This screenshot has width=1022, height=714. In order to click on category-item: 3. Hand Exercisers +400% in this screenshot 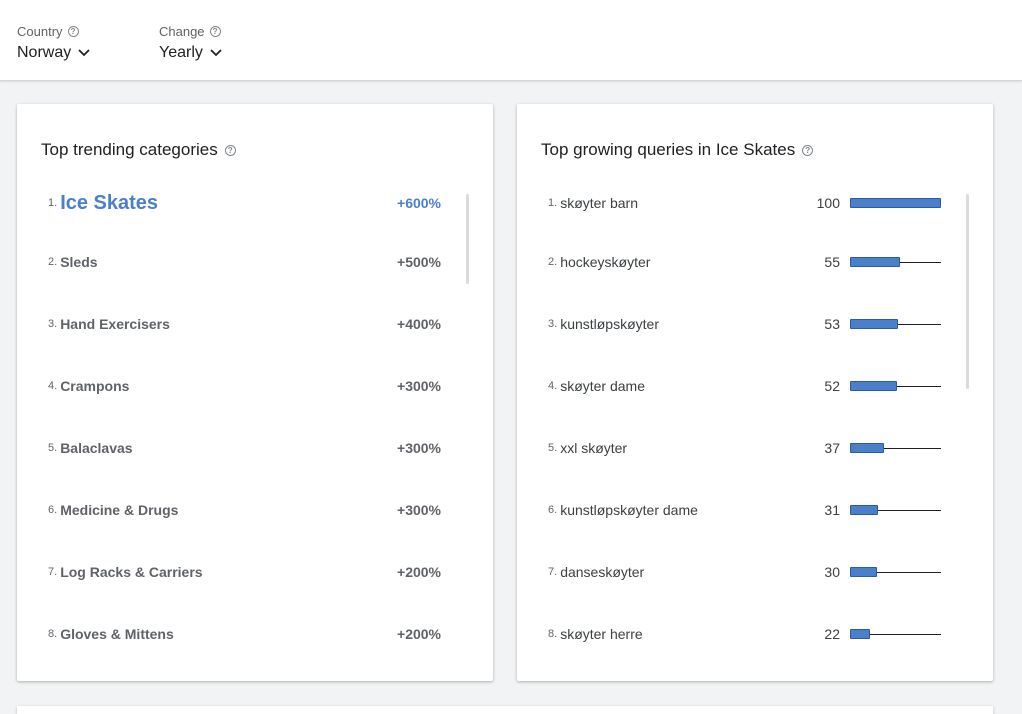, I will do `click(244, 324)`.